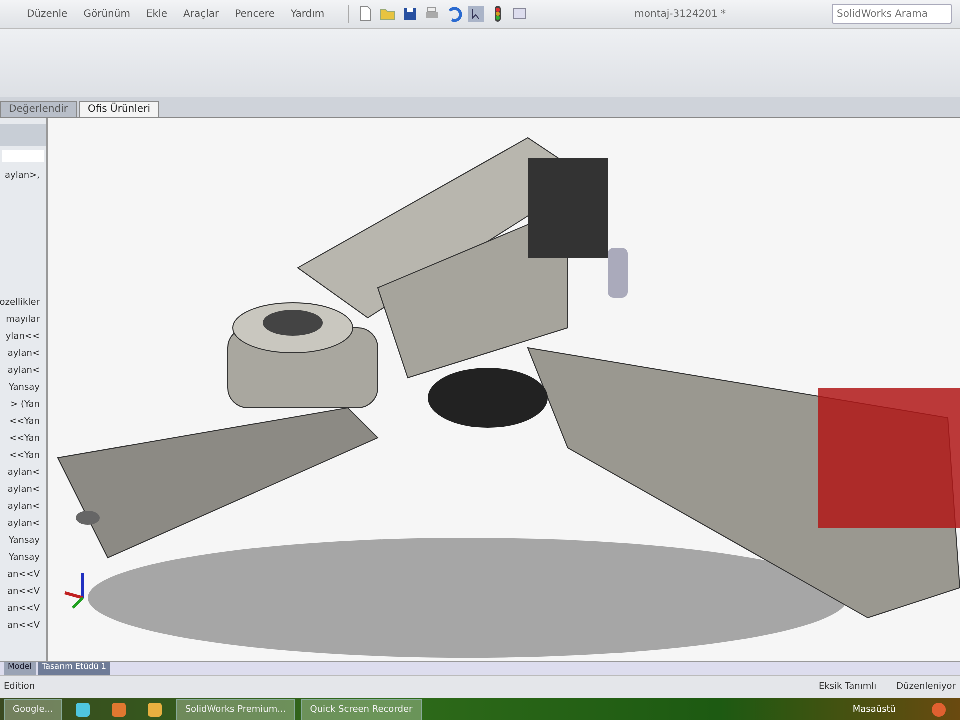  Describe the element at coordinates (847, 687) in the screenshot. I see `status-text: Eksik Tanımlı` at that location.